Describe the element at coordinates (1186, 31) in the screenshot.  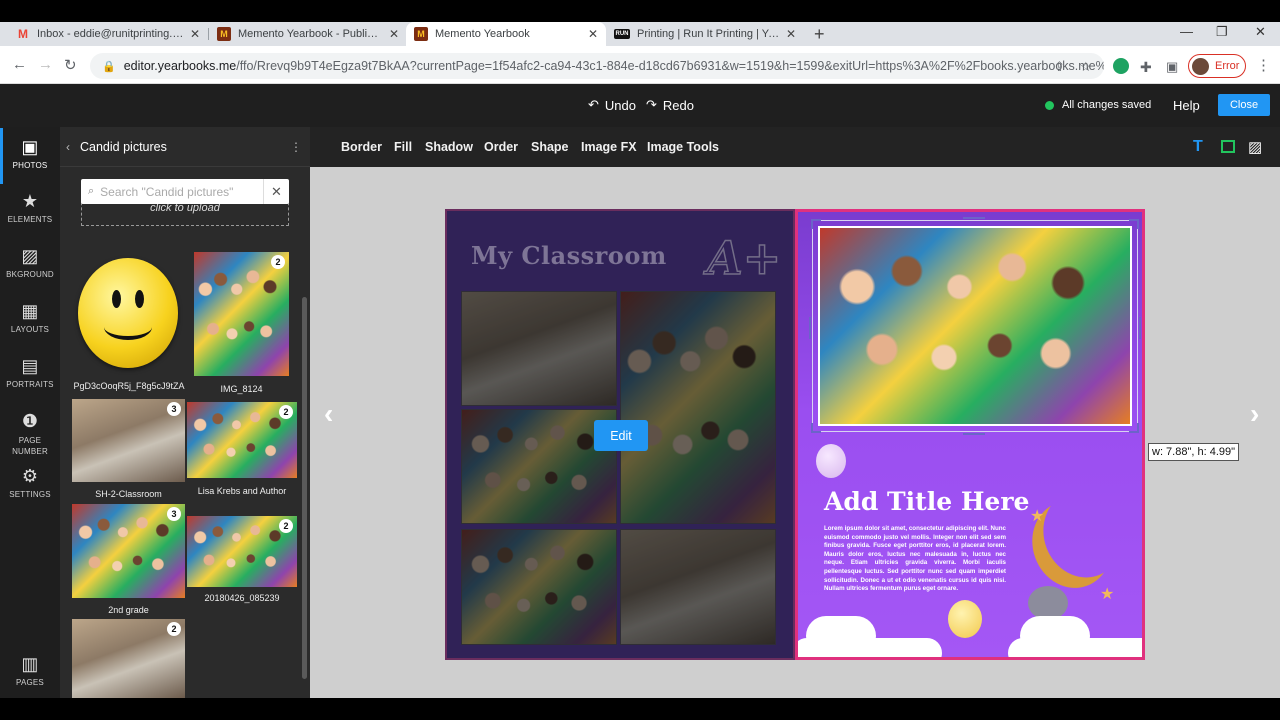
I see `minimize-icon: —` at that location.